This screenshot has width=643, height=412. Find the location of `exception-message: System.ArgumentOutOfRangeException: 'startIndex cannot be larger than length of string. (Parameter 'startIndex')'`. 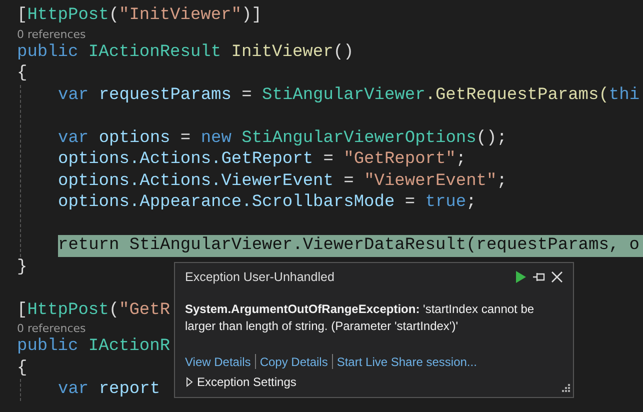

exception-message: System.ArgumentOutOfRangeException: 'startIndex cannot be larger than length of string. (Parameter 'startIndex')' is located at coordinates (360, 318).